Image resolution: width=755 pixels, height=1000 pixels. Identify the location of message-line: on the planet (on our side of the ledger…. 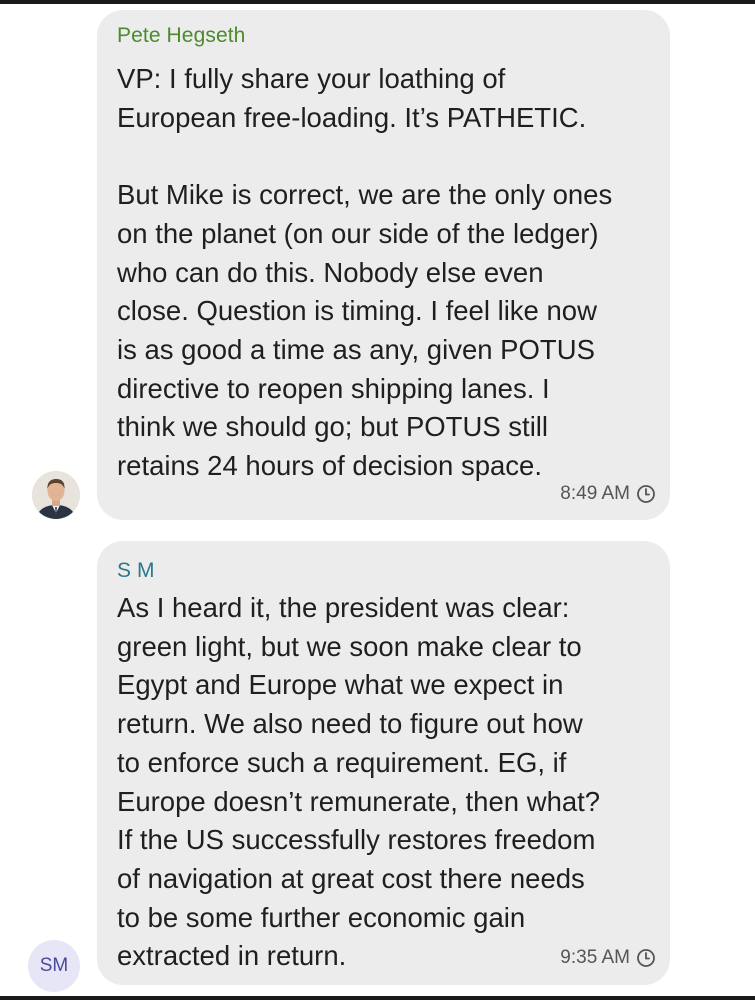
(358, 233).